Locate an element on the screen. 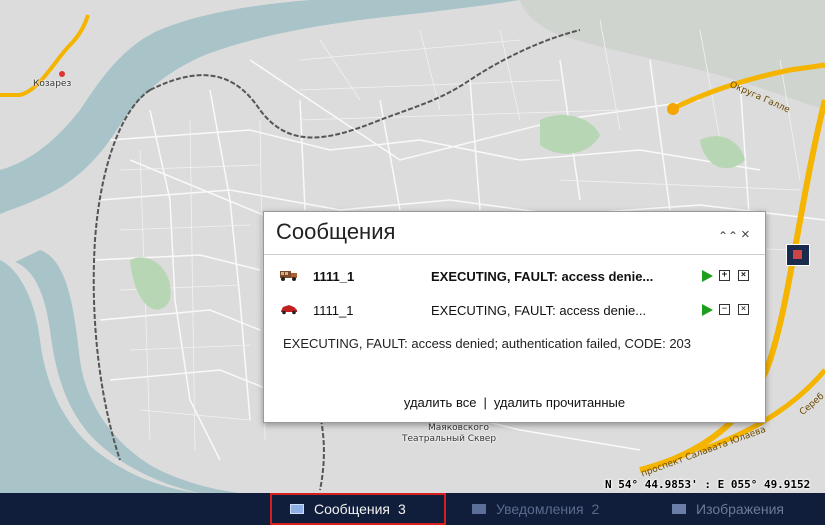 The width and height of the screenshot is (825, 525). map-layer-icon is located at coordinates (798, 255).